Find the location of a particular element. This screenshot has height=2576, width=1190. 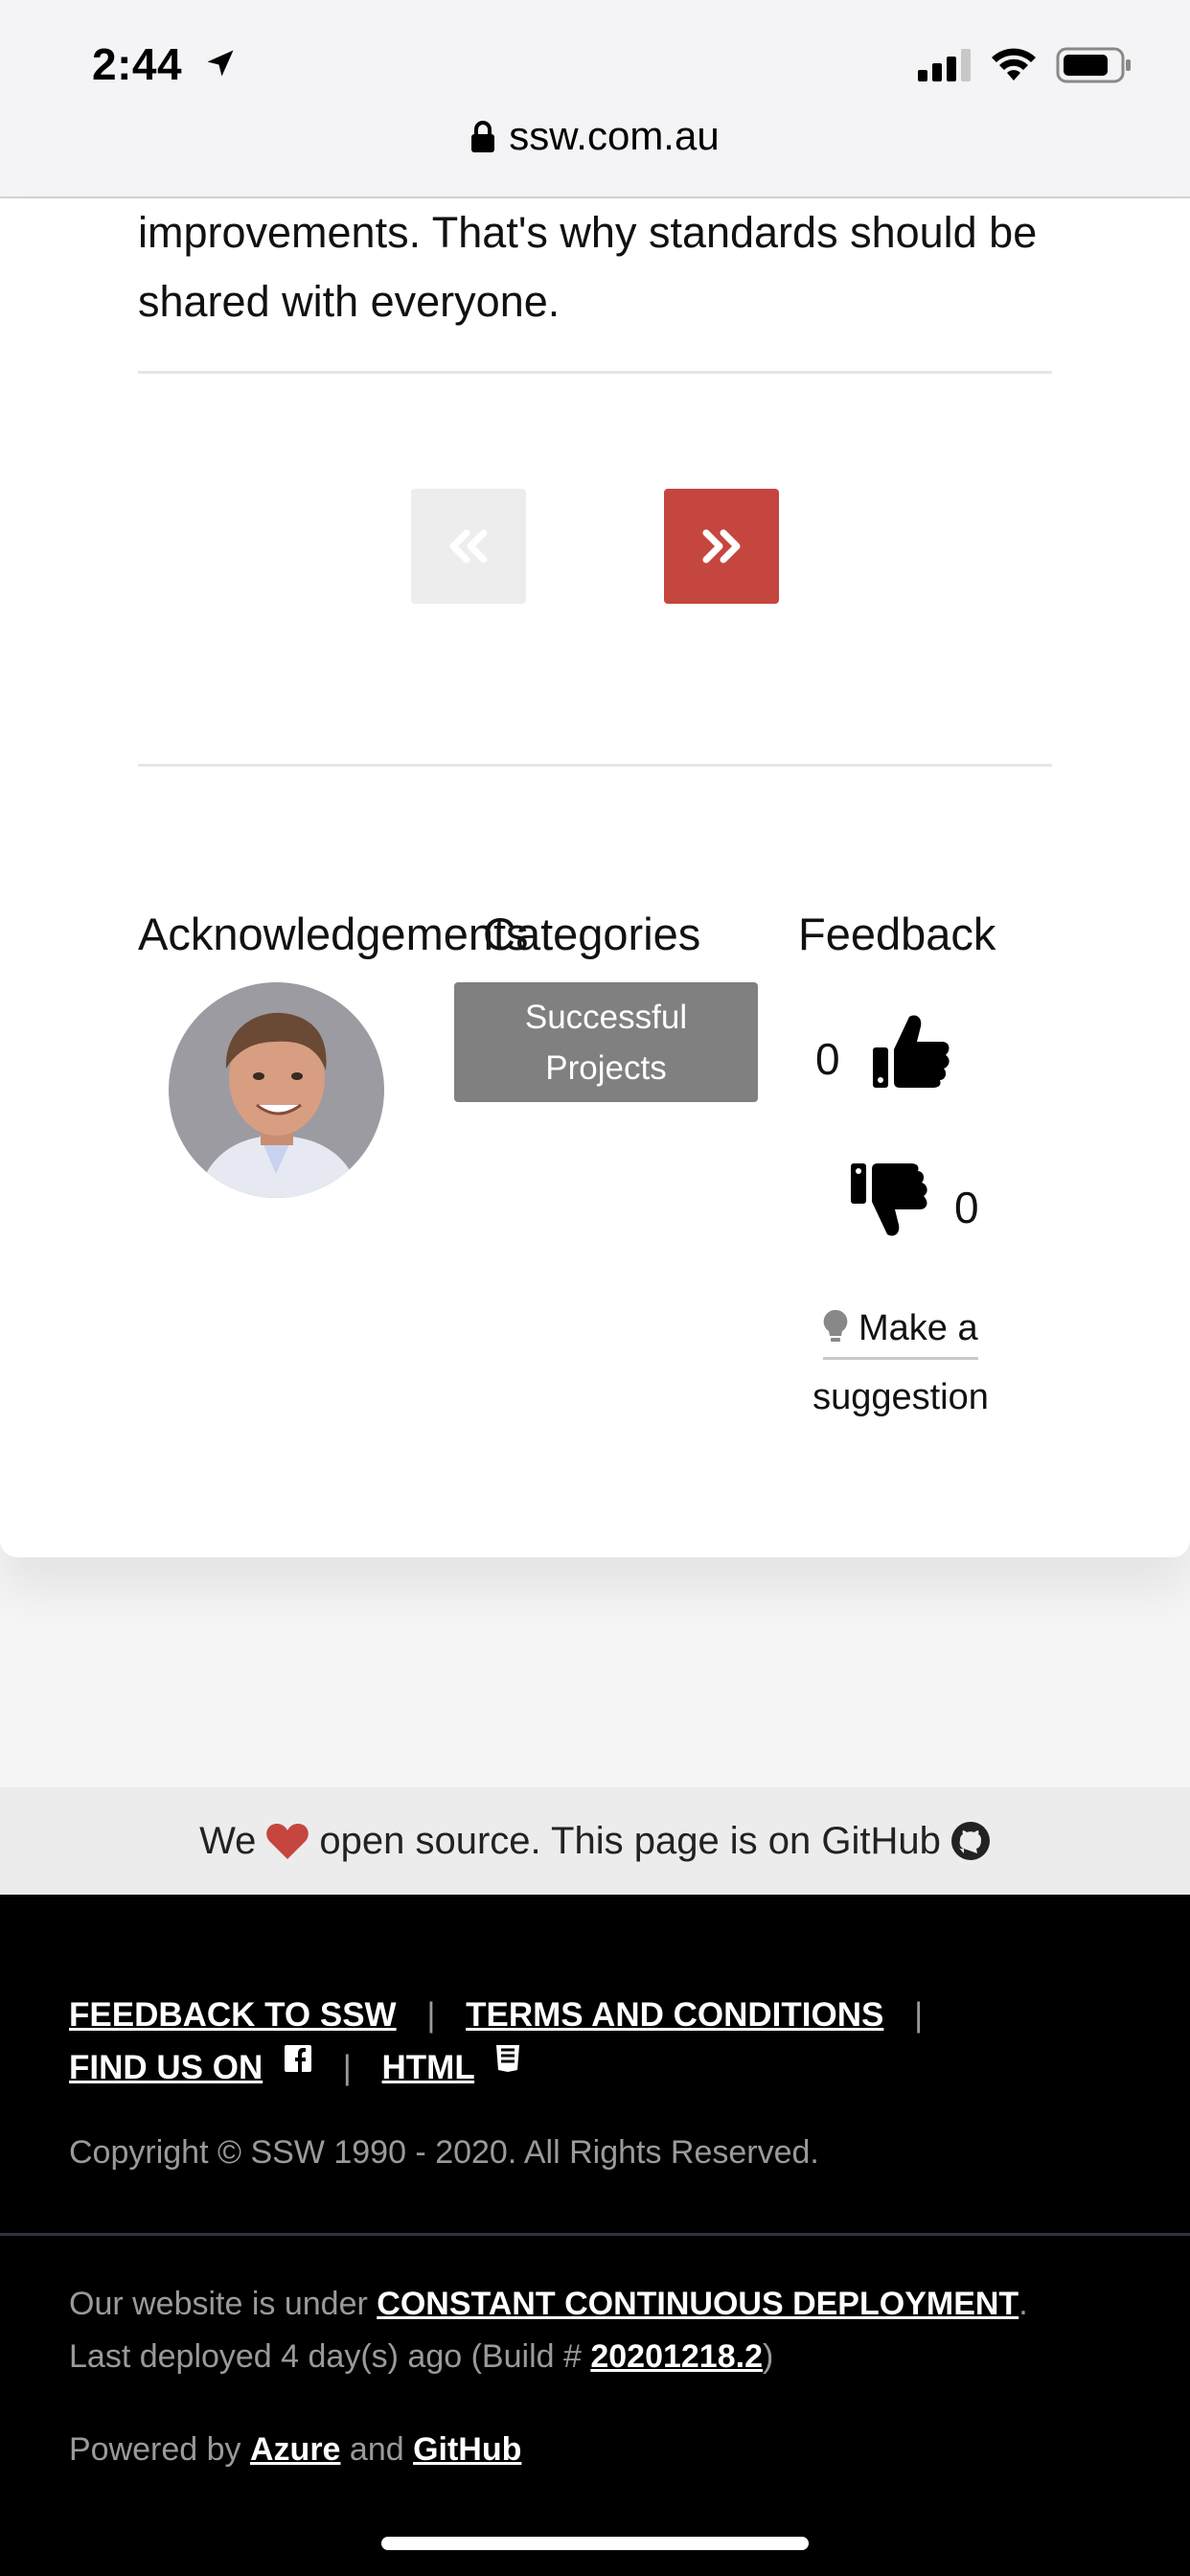

deploy-text: Last deployed 4 day(s) ago (Build # is located at coordinates (330, 2356).